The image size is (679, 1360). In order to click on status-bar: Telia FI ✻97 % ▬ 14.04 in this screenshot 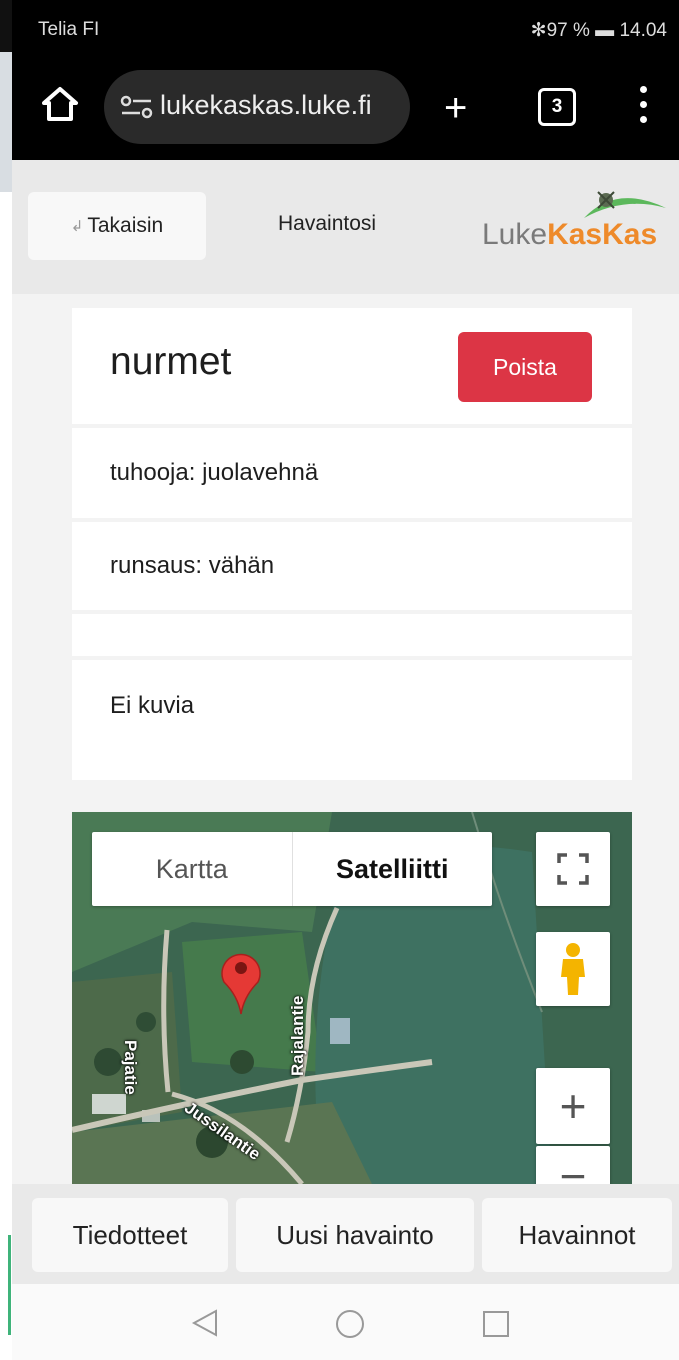, I will do `click(345, 31)`.